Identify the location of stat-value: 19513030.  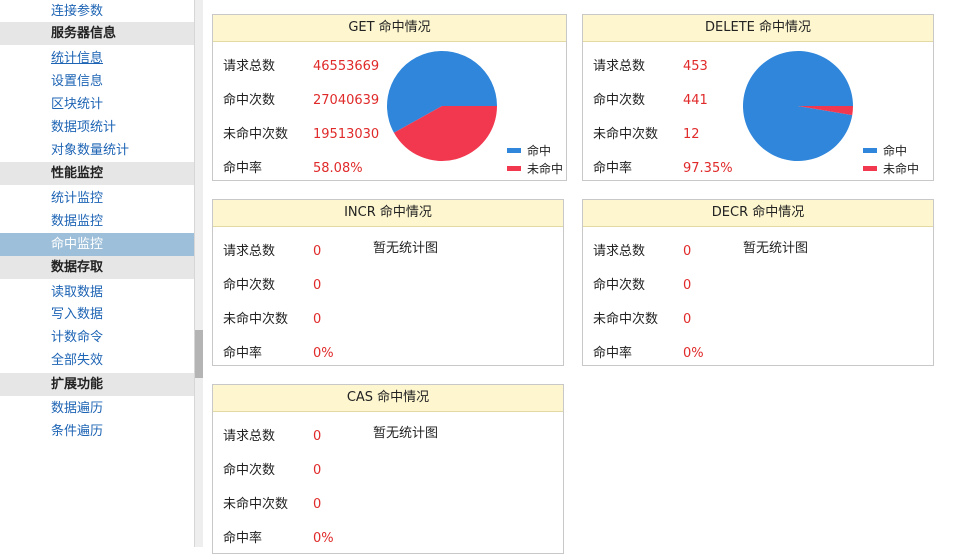
(346, 134).